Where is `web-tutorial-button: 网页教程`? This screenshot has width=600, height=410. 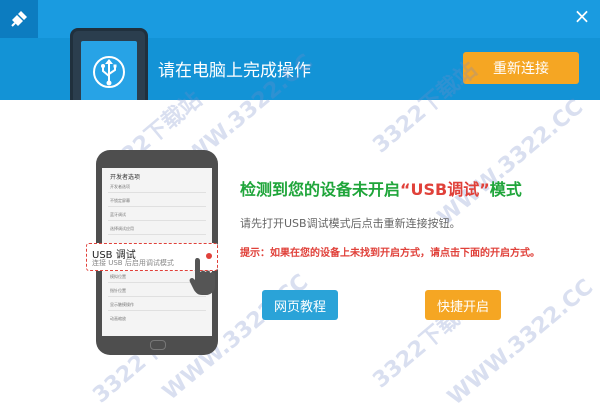
web-tutorial-button: 网页教程 is located at coordinates (300, 305).